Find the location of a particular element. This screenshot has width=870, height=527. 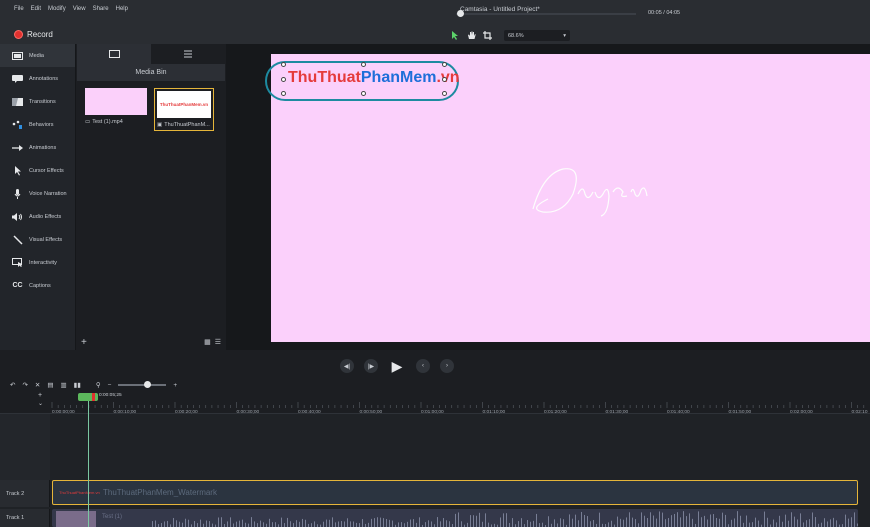

rail-item-transitions: Transitions is located at coordinates (37, 101).